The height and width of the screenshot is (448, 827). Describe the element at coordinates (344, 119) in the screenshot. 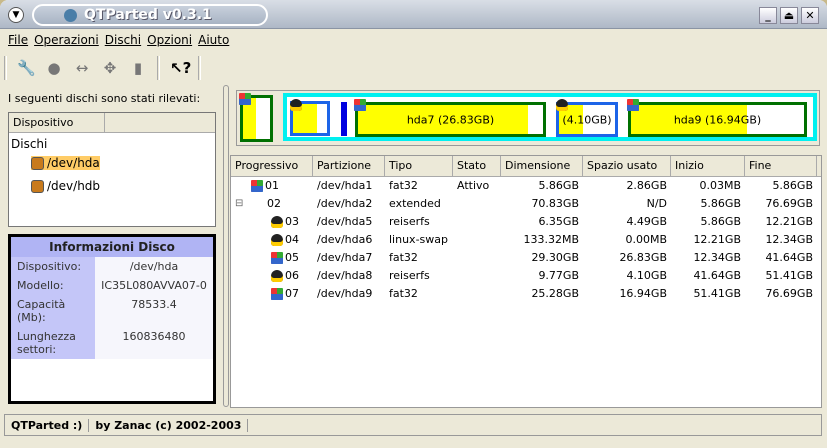

I see `map-partition-hda6-swap` at that location.